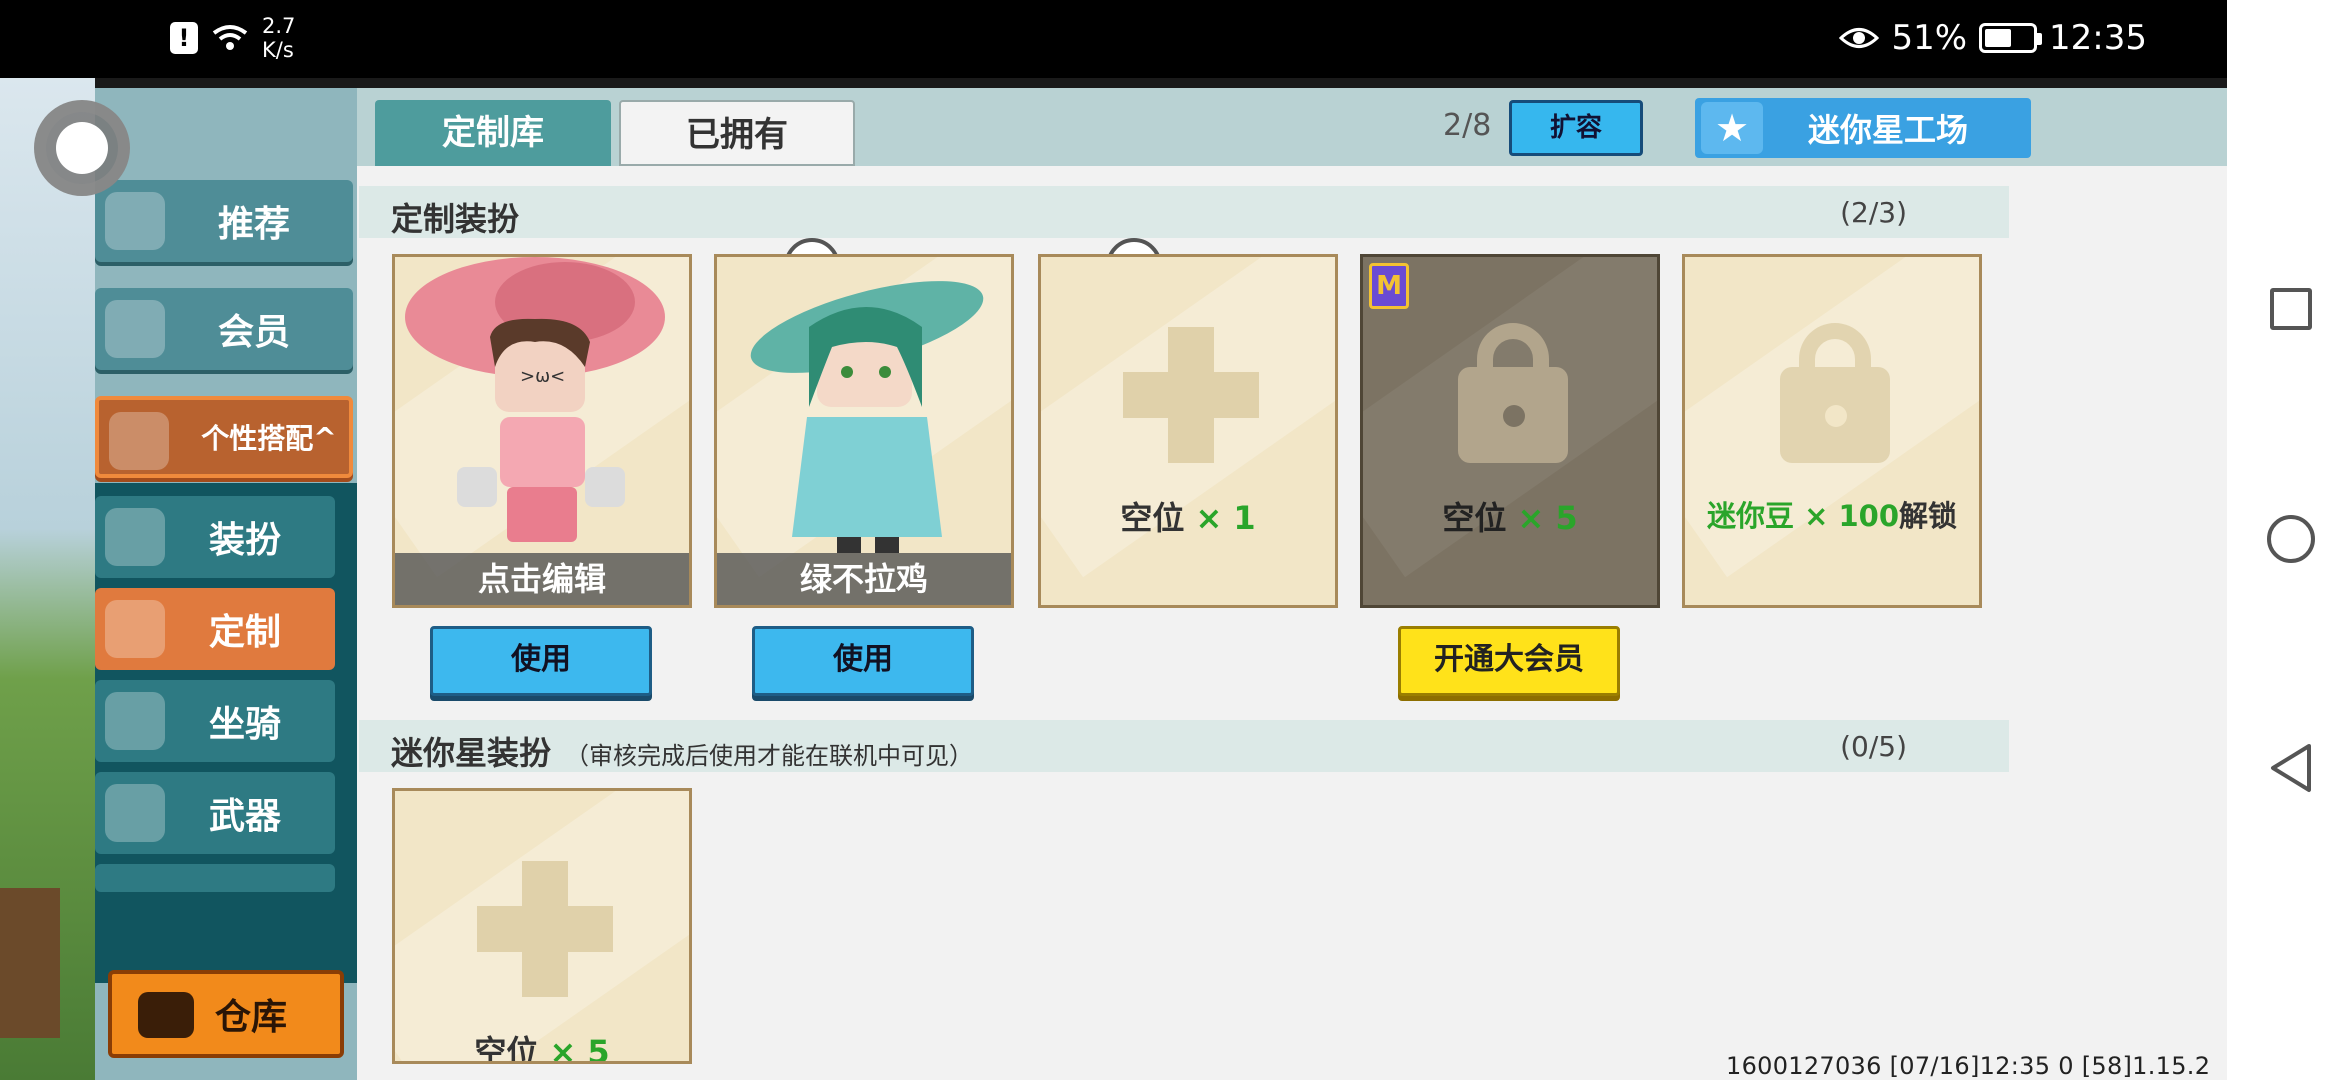  I want to click on custom-slot-1: >ω< 点击编辑, so click(542, 431).